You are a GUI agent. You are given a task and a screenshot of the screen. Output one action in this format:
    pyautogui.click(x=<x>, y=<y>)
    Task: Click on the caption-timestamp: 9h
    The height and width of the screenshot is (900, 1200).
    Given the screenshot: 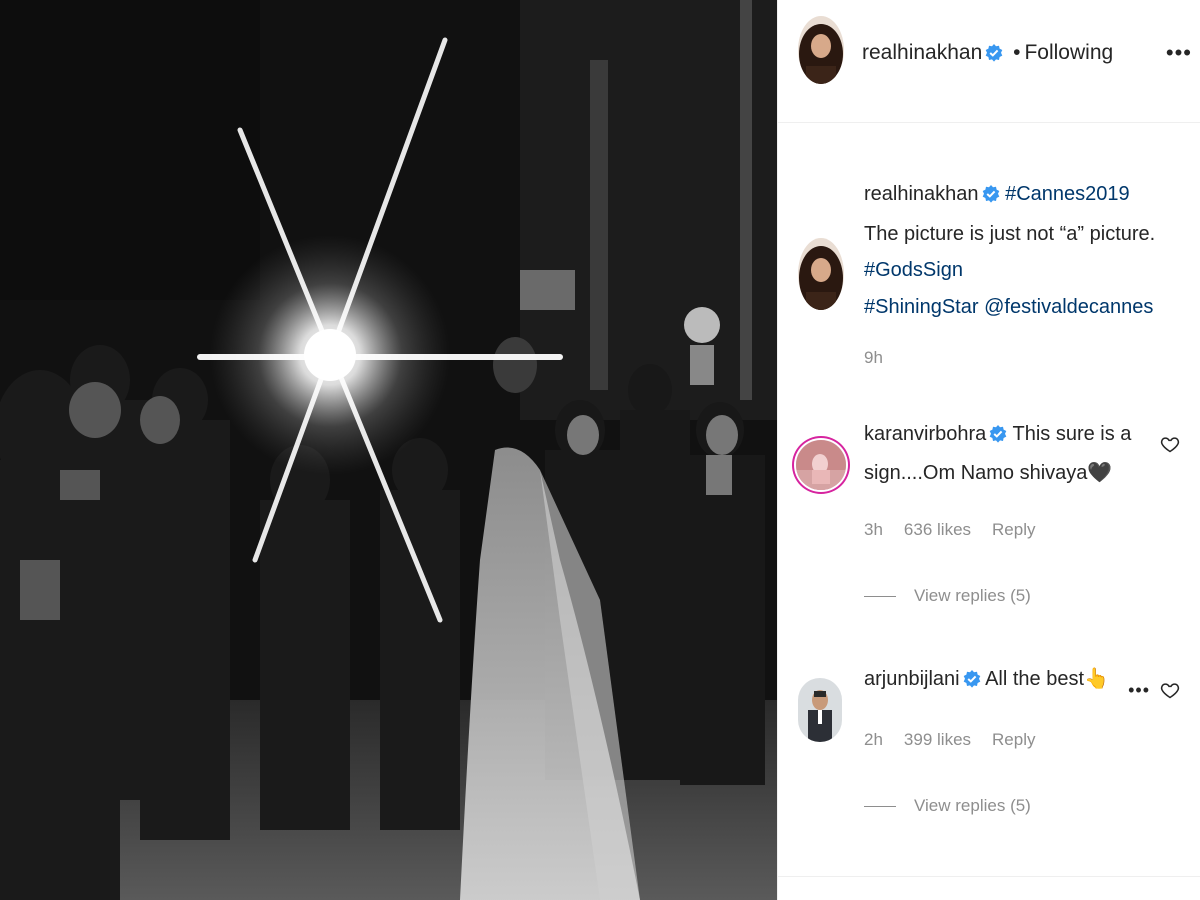 What is the action you would take?
    pyautogui.click(x=873, y=358)
    